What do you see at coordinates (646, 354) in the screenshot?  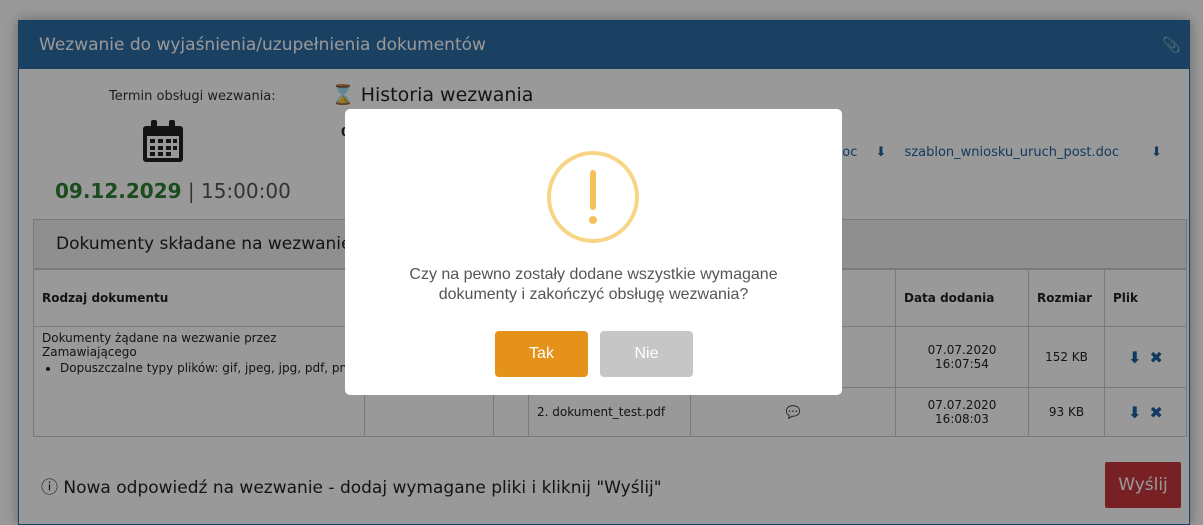 I see `confirm-no-button: Nie` at bounding box center [646, 354].